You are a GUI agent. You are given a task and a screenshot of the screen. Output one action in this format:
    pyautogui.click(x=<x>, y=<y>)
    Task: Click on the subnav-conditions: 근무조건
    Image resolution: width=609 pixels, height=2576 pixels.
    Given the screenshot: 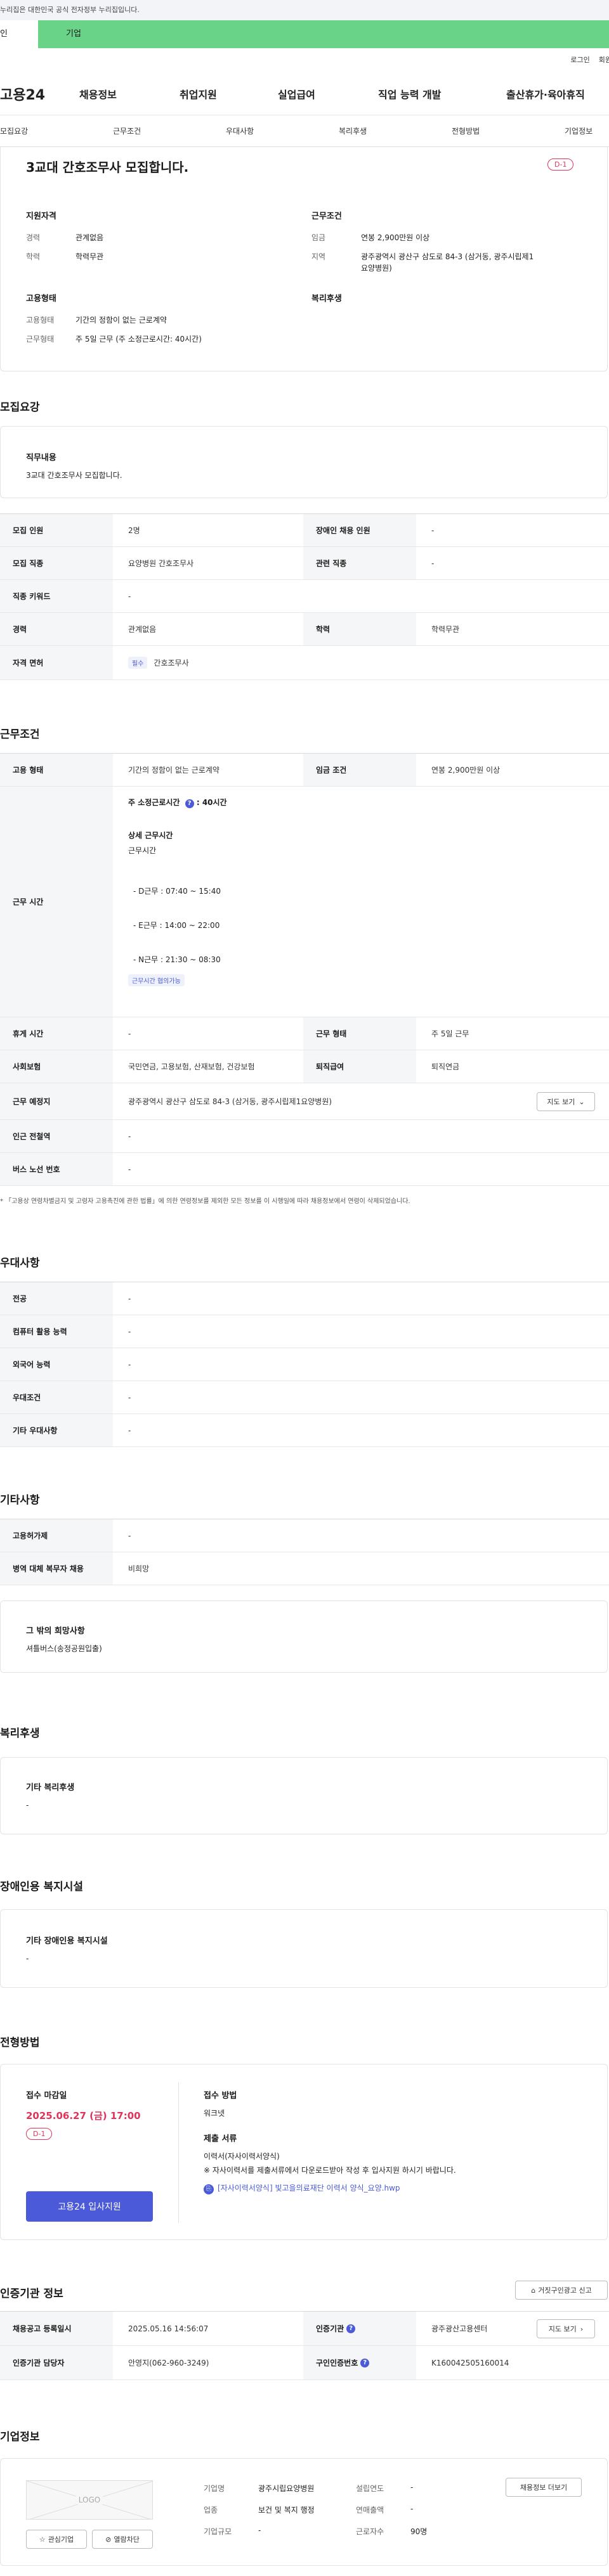 What is the action you would take?
    pyautogui.click(x=127, y=131)
    